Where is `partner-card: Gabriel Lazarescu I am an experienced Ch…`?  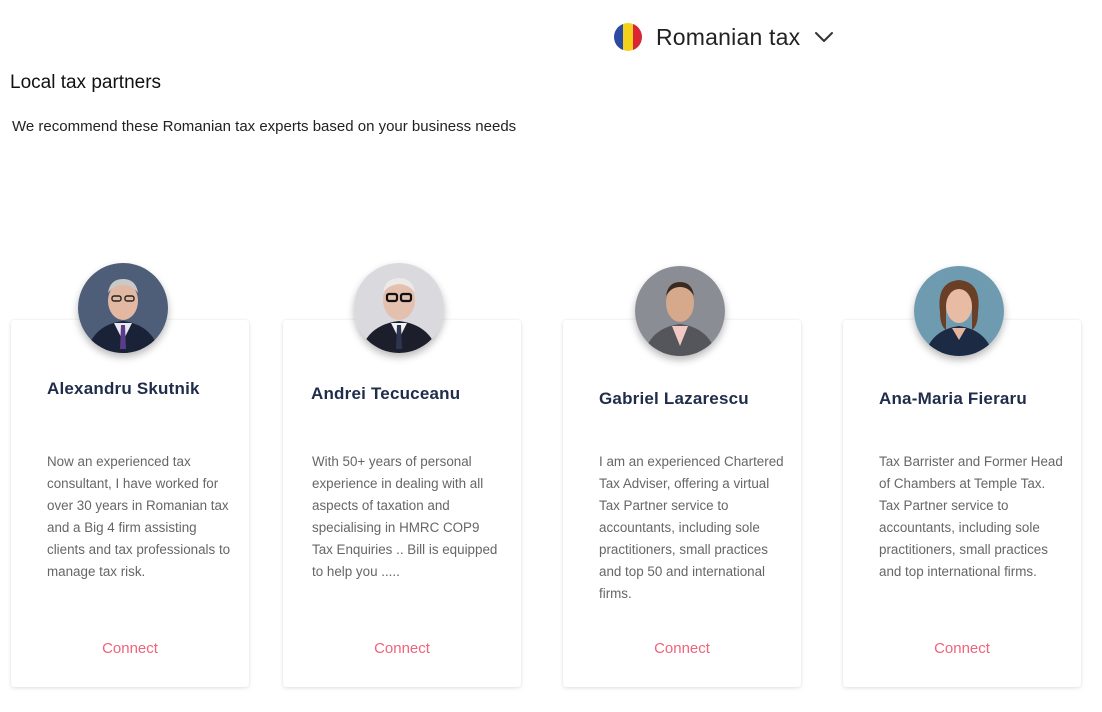
partner-card: Gabriel Lazarescu I am an experienced Ch… is located at coordinates (682, 476).